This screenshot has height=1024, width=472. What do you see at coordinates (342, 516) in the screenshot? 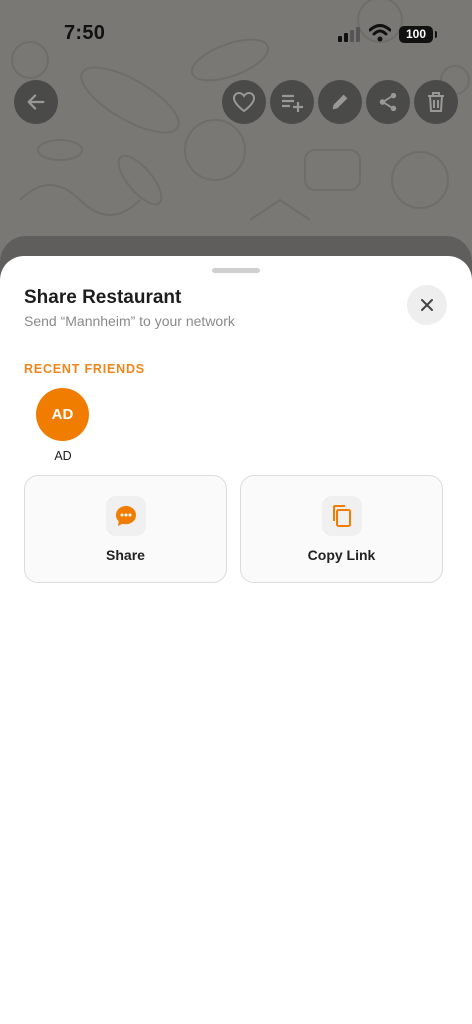
I see `copy-icon` at bounding box center [342, 516].